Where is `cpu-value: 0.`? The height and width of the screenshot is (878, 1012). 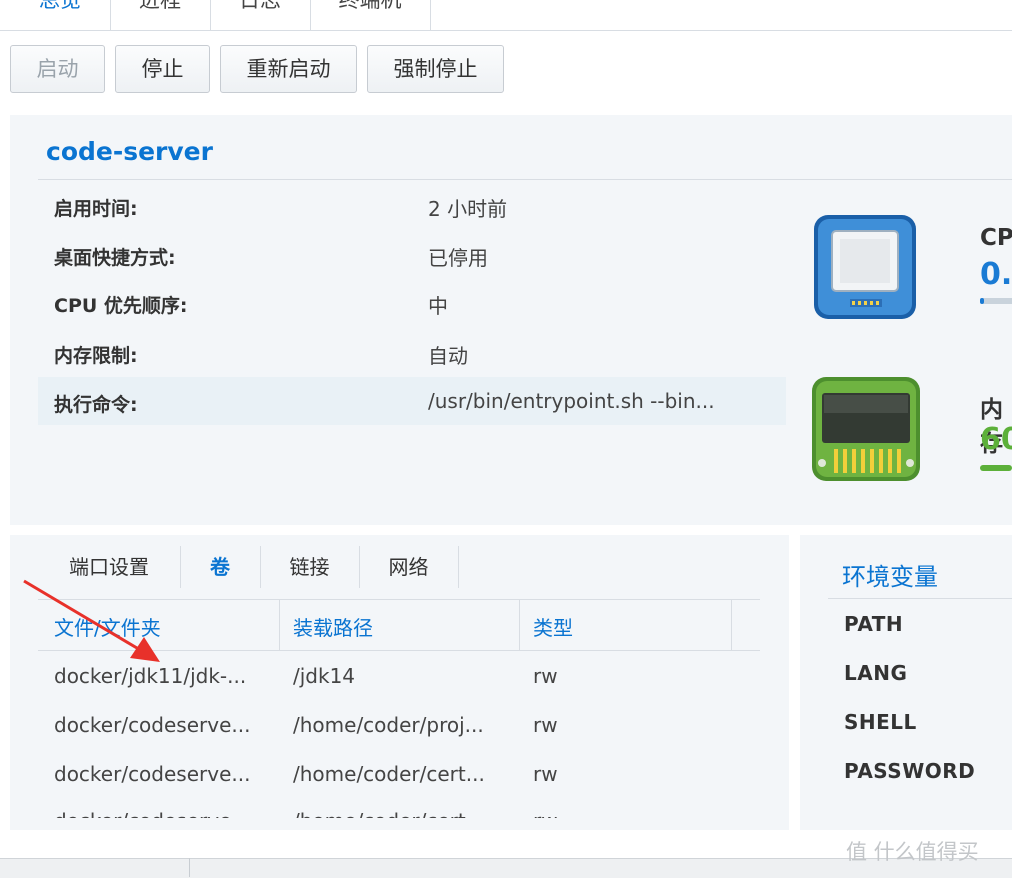 cpu-value: 0. is located at coordinates (996, 274).